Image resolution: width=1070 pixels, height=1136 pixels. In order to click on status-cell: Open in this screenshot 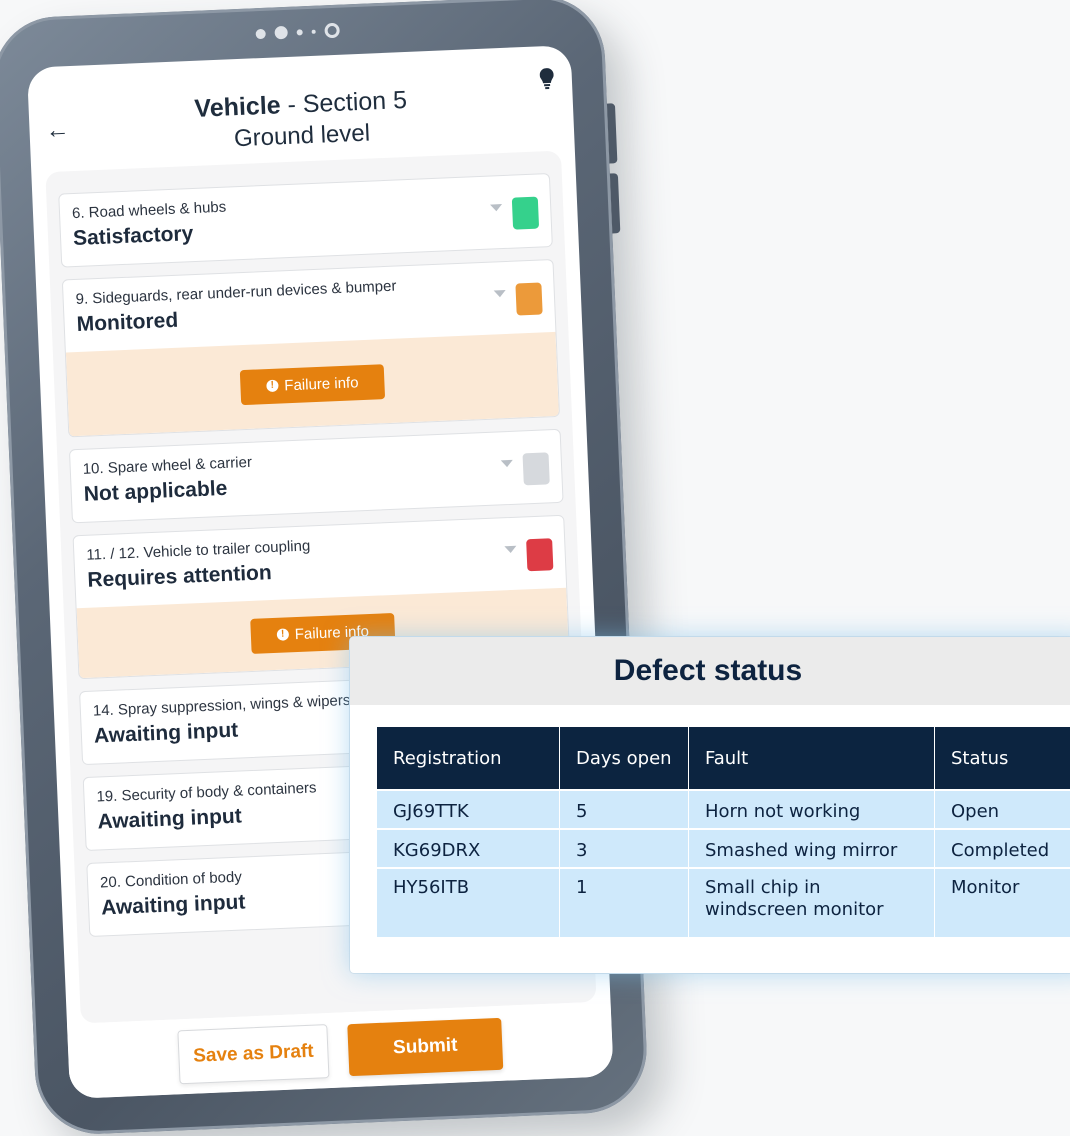, I will do `click(1002, 809)`.